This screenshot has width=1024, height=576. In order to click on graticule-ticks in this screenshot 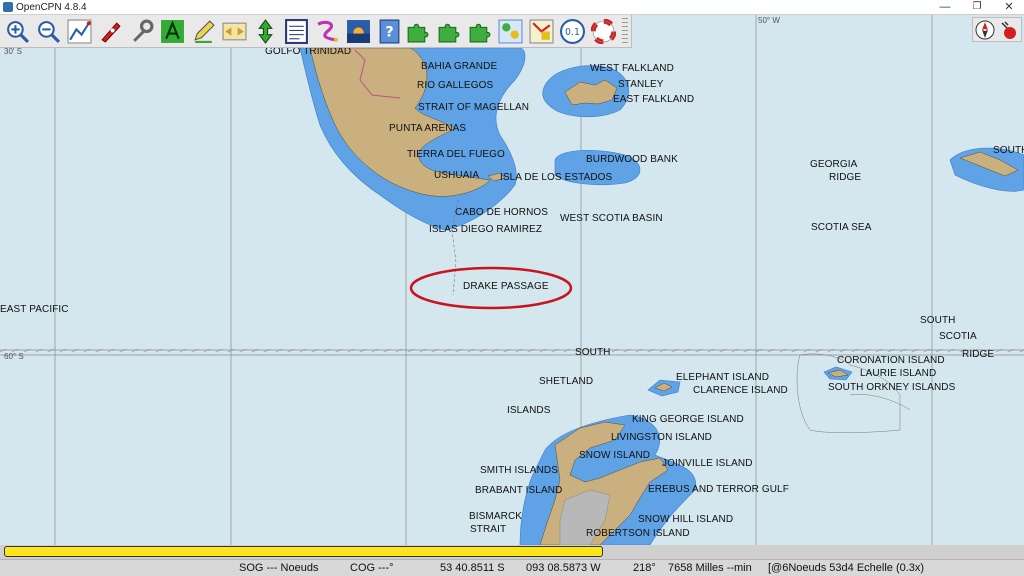, I will do `click(512, 350)`.